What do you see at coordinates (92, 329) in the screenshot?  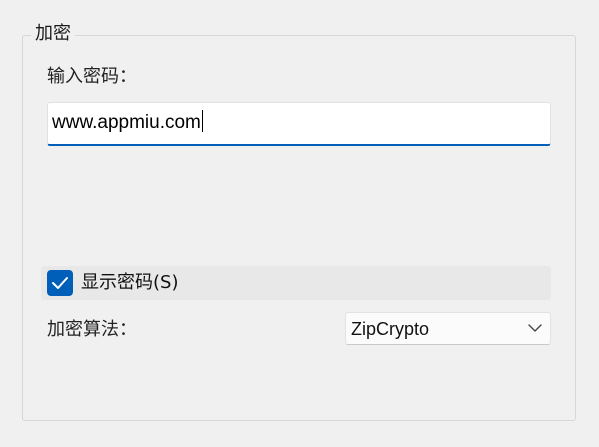 I see `encryption-method-label: 加密算法：` at bounding box center [92, 329].